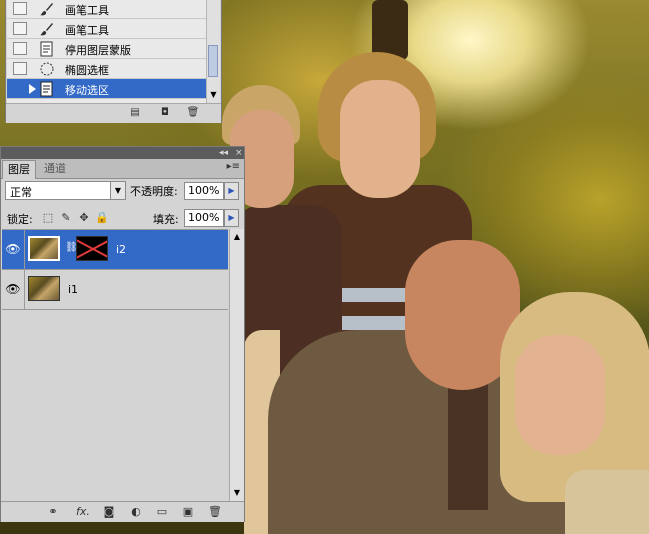 The width and height of the screenshot is (649, 534). Describe the element at coordinates (113, 113) in the screenshot. I see `history-footer: ▤ ◘ 🗑` at that location.